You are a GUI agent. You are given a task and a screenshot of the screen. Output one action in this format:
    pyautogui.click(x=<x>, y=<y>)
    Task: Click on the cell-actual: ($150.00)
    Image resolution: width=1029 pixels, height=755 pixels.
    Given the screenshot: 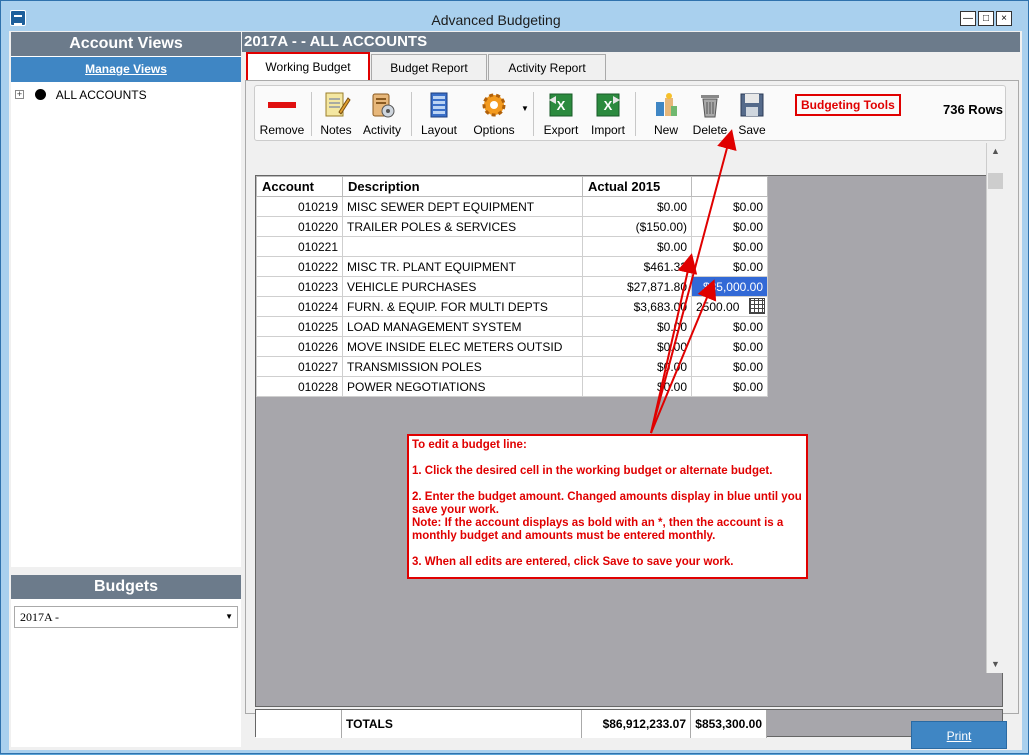 What is the action you would take?
    pyautogui.click(x=637, y=226)
    